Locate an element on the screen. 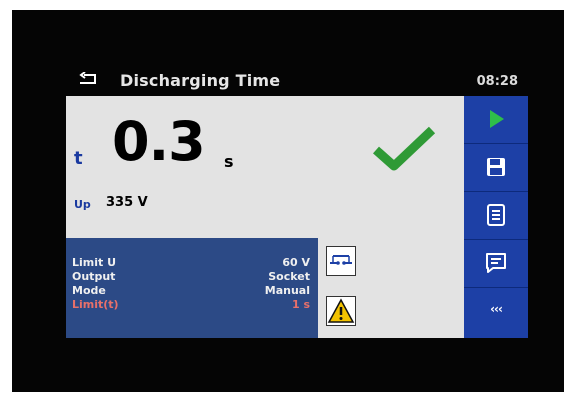 Image resolution: width=574 pixels, height=396 pixels. limit-value: Socket is located at coordinates (289, 276).